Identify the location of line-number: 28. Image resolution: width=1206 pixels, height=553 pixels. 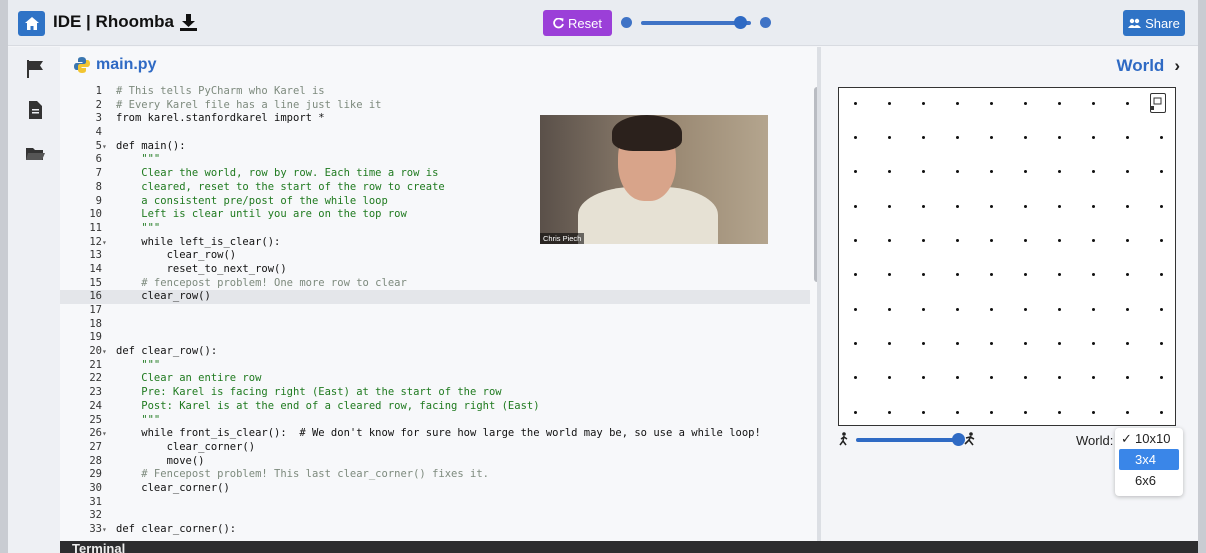
(95, 460).